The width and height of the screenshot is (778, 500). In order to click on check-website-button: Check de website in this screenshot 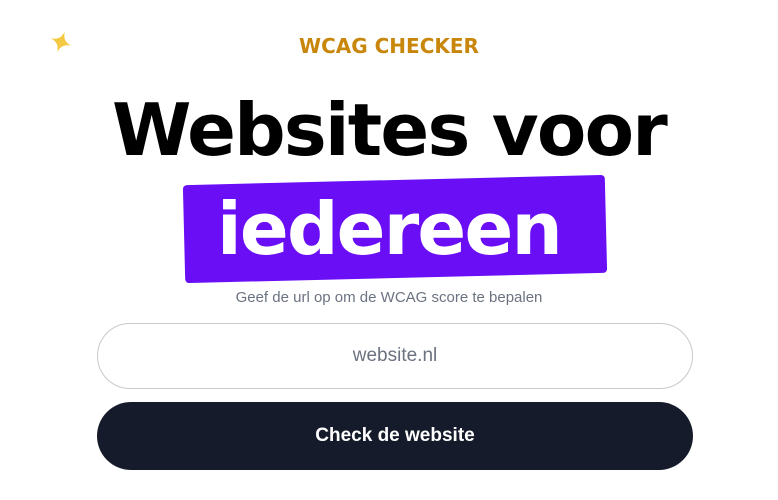, I will do `click(395, 436)`.